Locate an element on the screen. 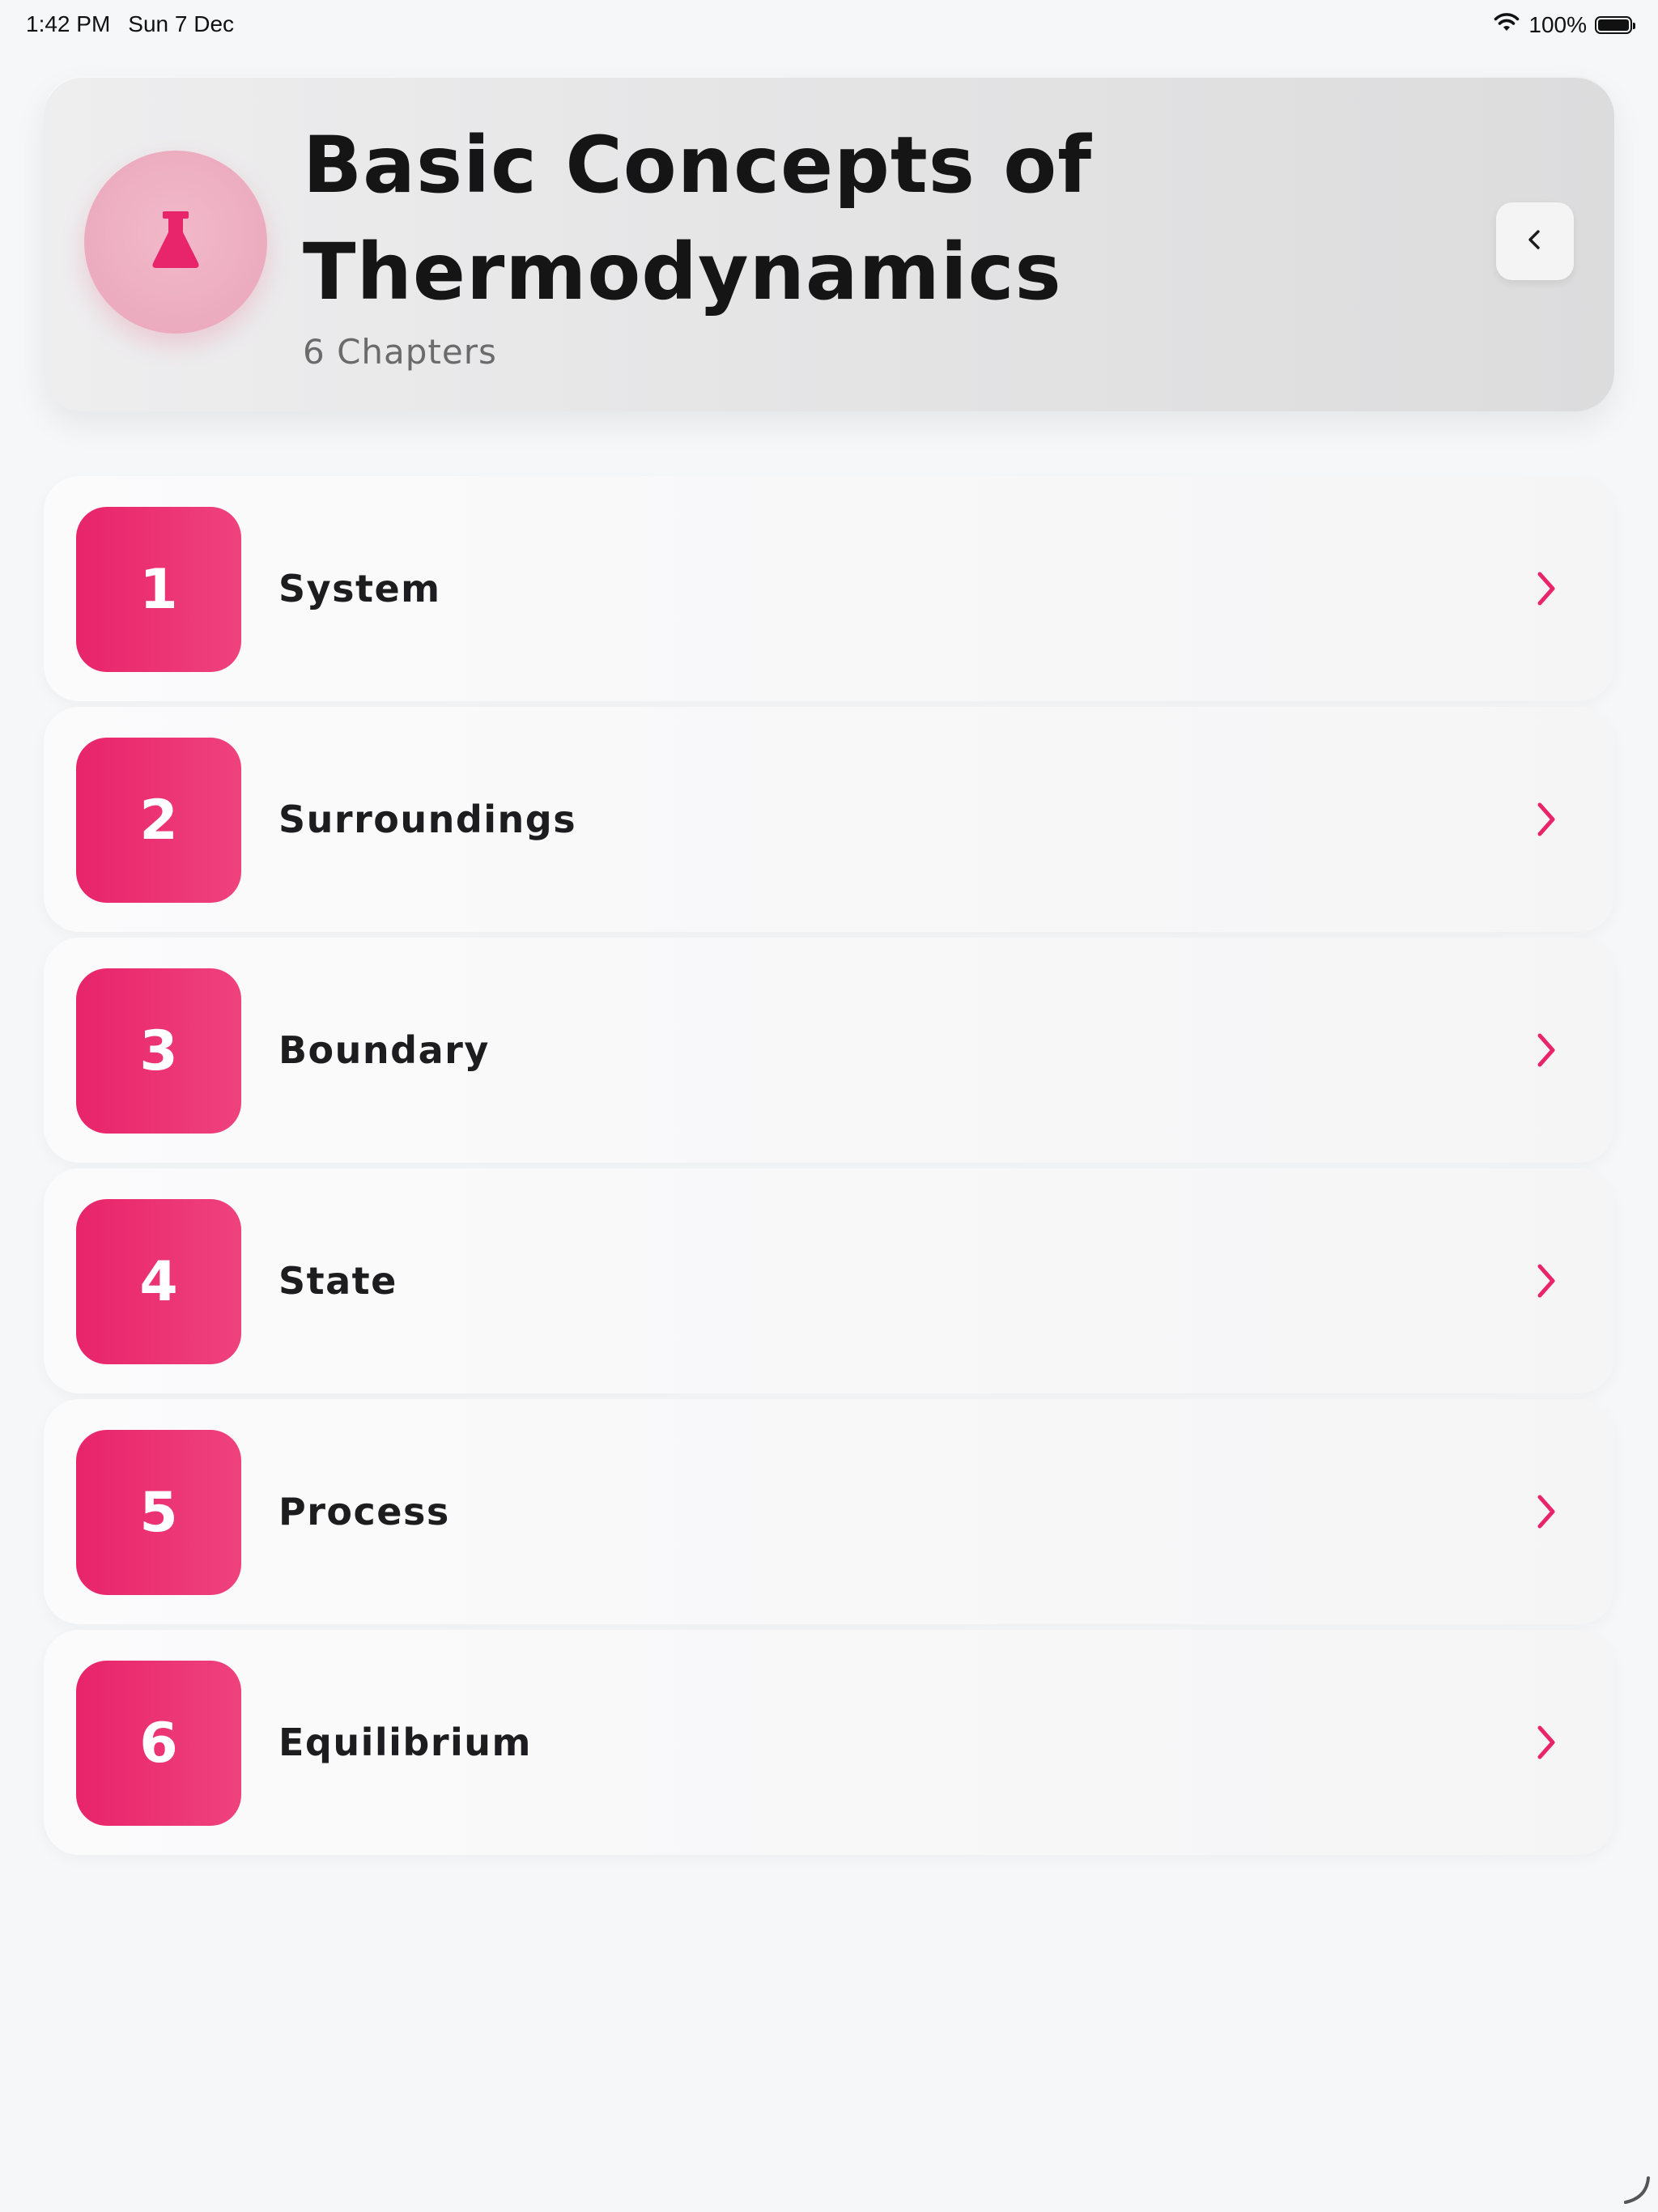  chapter-row-surroundings: 2 Surroundings is located at coordinates (829, 820).